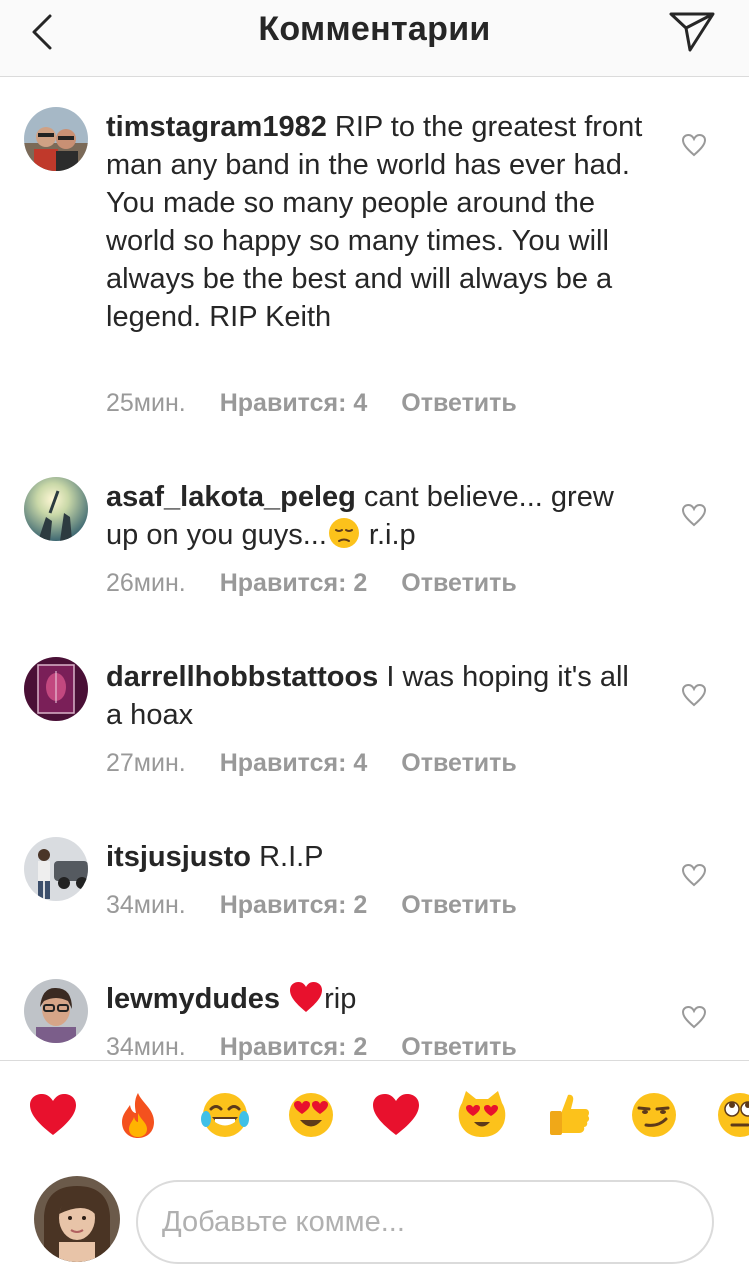 The image size is (749, 1280). Describe the element at coordinates (231, 497) in the screenshot. I see `comment-username: asaf_lakota_peleg` at that location.